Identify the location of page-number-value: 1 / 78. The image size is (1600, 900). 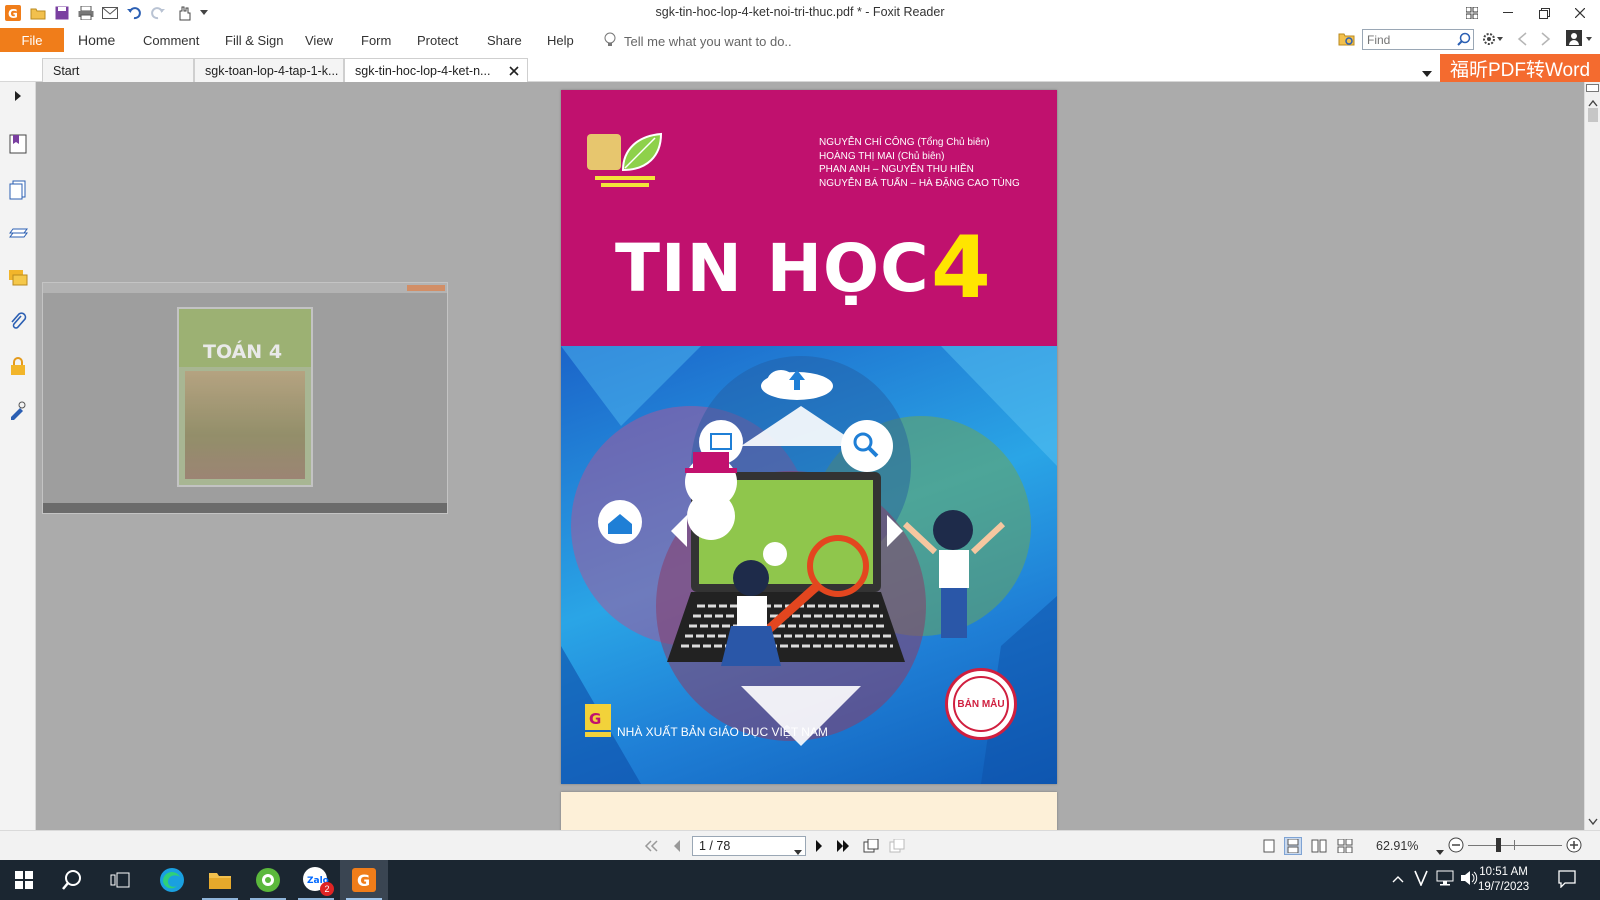
(715, 846).